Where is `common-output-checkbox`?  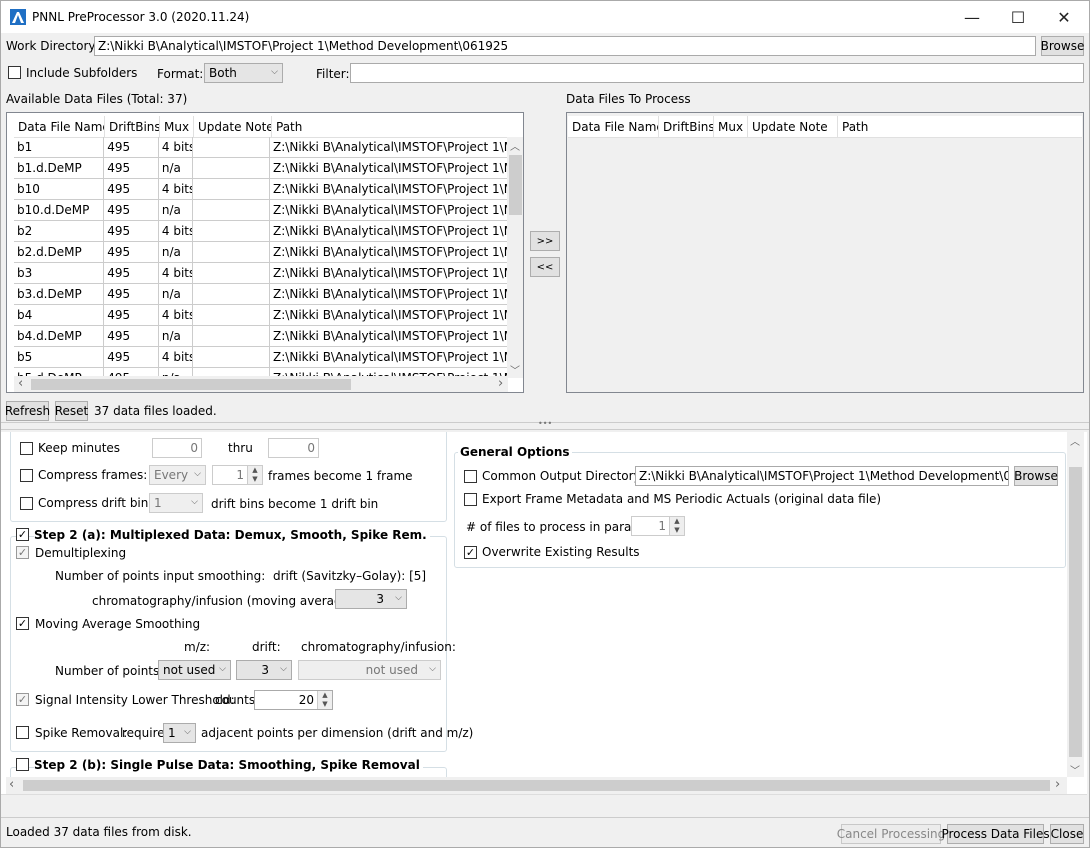 common-output-checkbox is located at coordinates (470, 476).